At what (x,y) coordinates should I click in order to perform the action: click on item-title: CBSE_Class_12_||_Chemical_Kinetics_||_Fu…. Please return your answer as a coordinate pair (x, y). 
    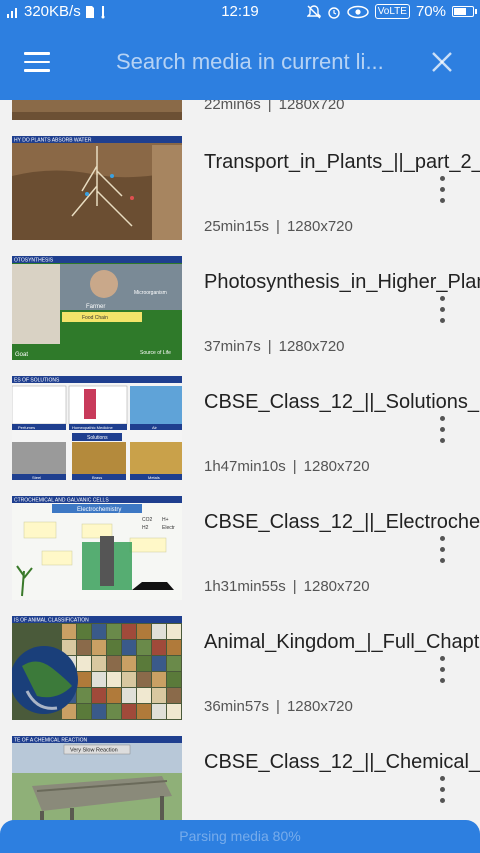
    Looking at the image, I should click on (342, 762).